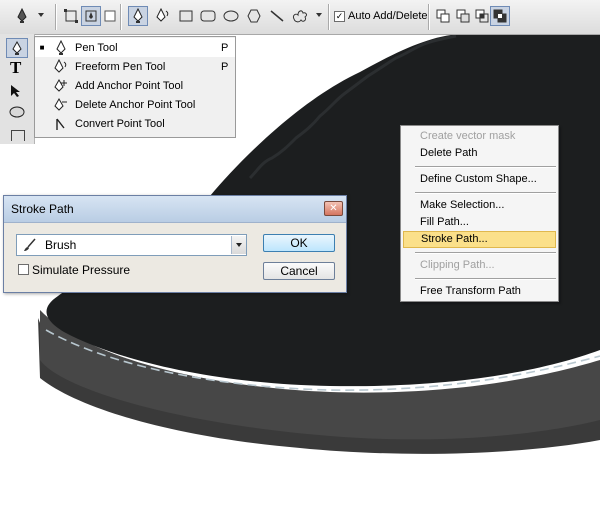  Describe the element at coordinates (277, 16) in the screenshot. I see `line-shape-icon` at that location.